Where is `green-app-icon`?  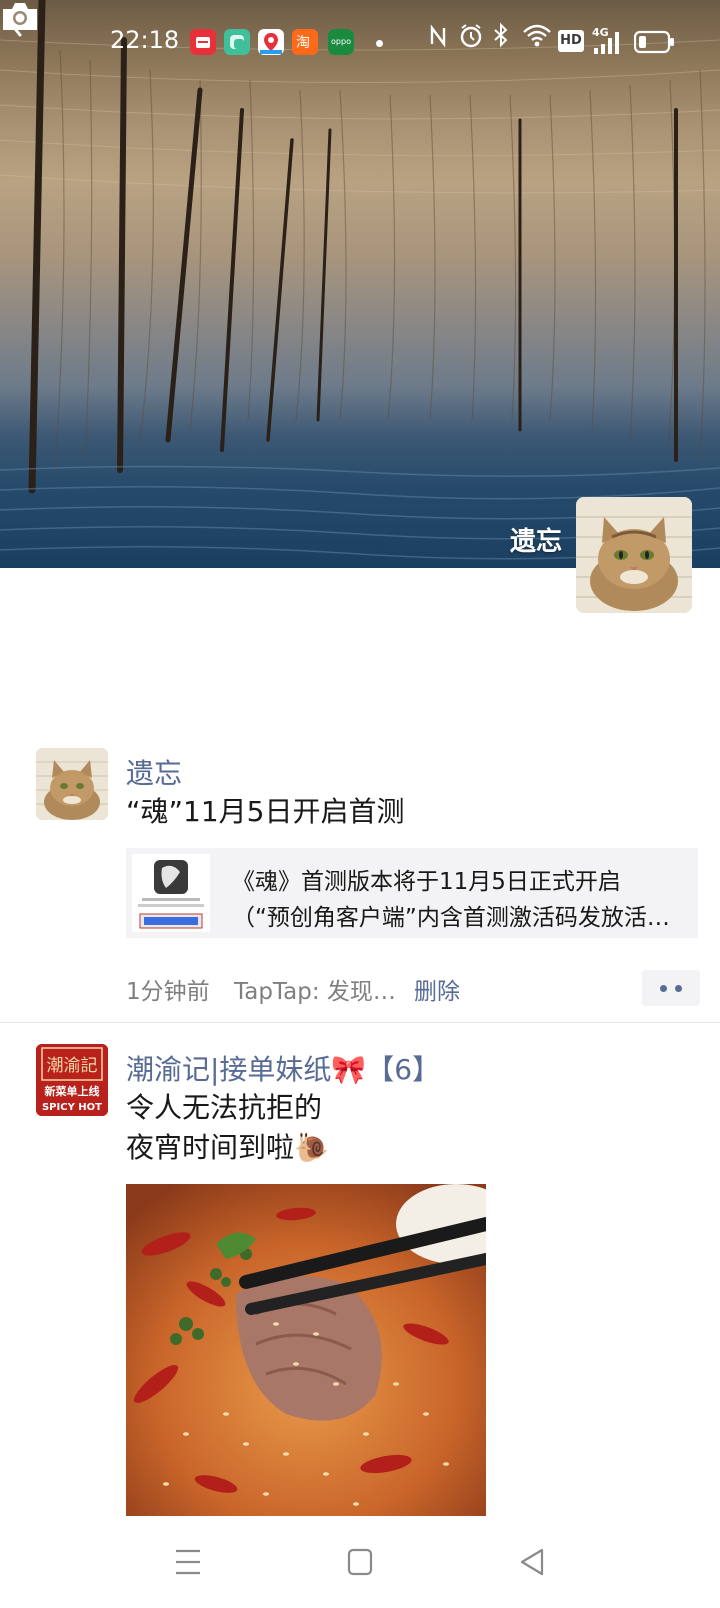 green-app-icon is located at coordinates (237, 42).